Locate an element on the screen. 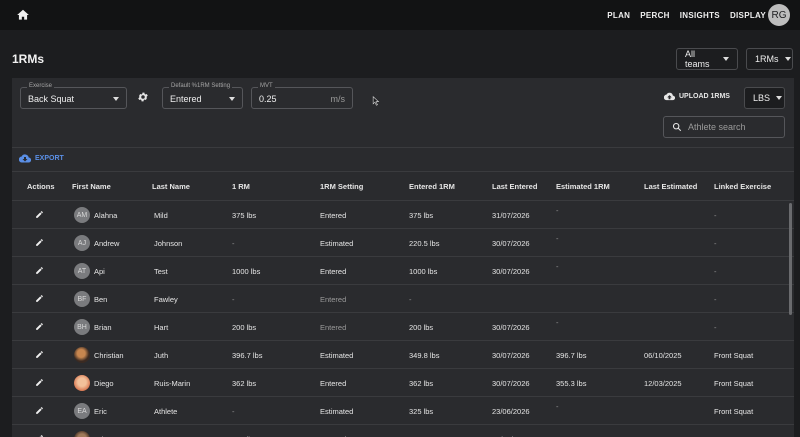 Image resolution: width=800 pixels, height=437 pixels. cloud-upload-icon is located at coordinates (669, 96).